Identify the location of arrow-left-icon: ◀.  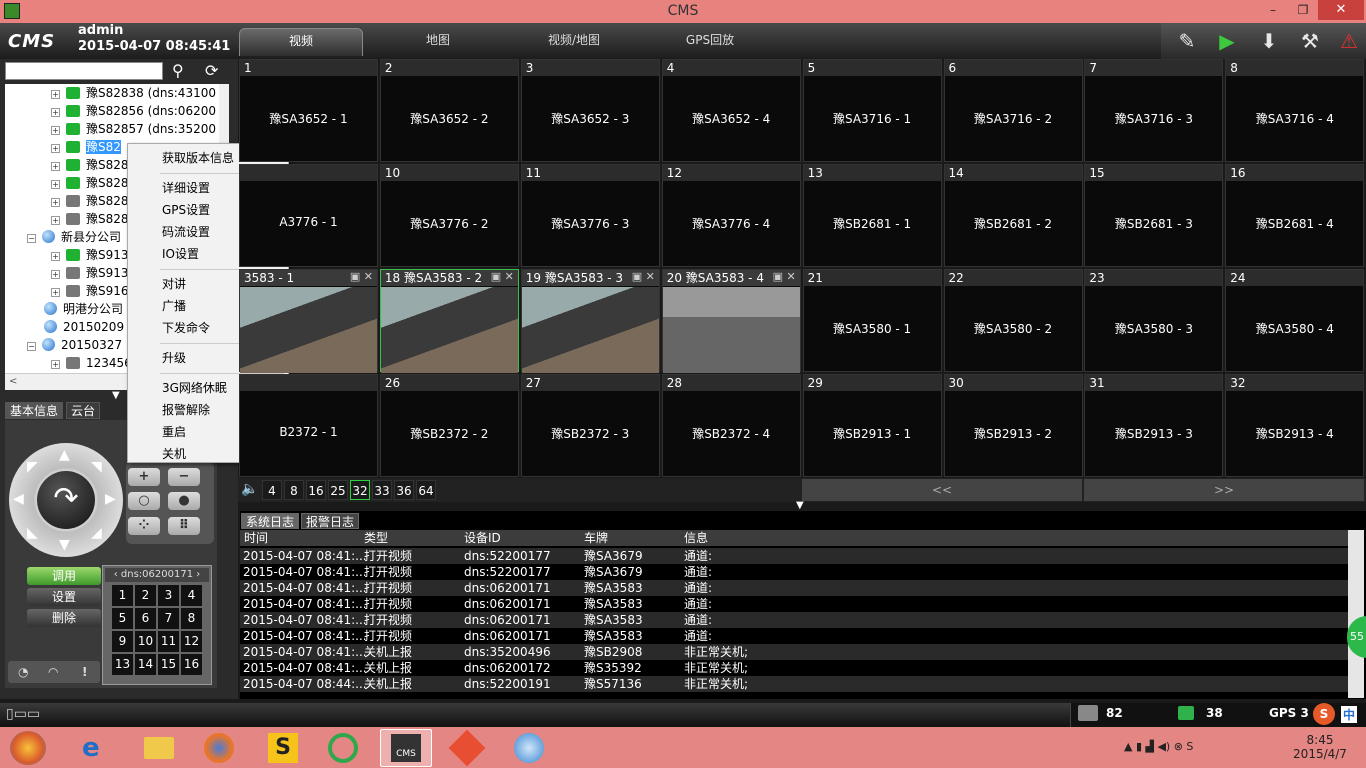
(18, 499).